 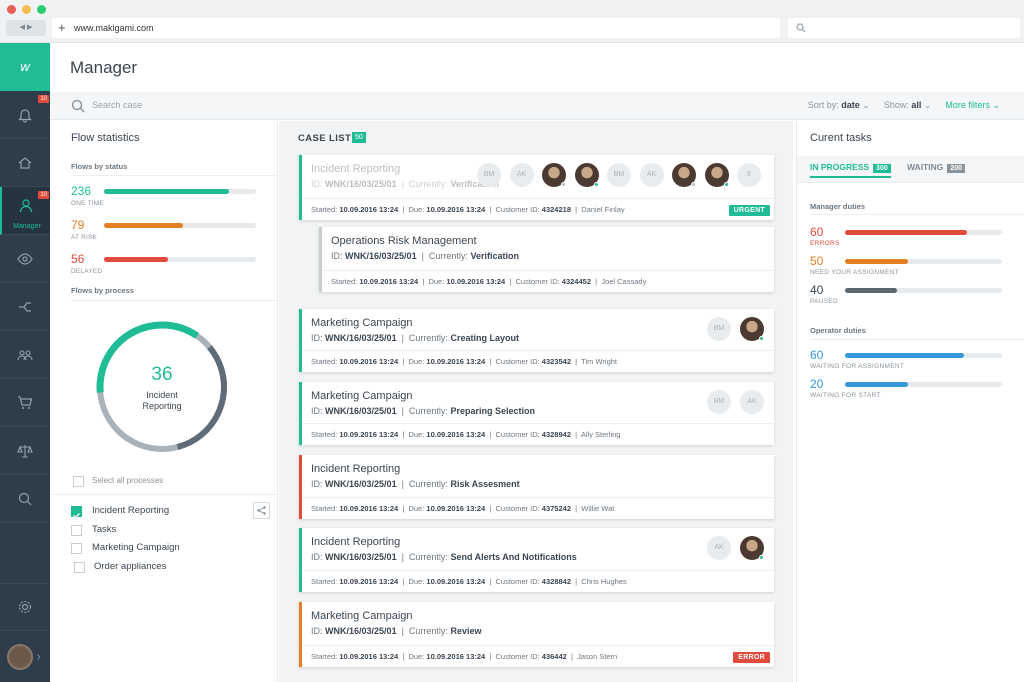 I want to click on sort-dropdown: Sort by: date ⌄, so click(x=839, y=105).